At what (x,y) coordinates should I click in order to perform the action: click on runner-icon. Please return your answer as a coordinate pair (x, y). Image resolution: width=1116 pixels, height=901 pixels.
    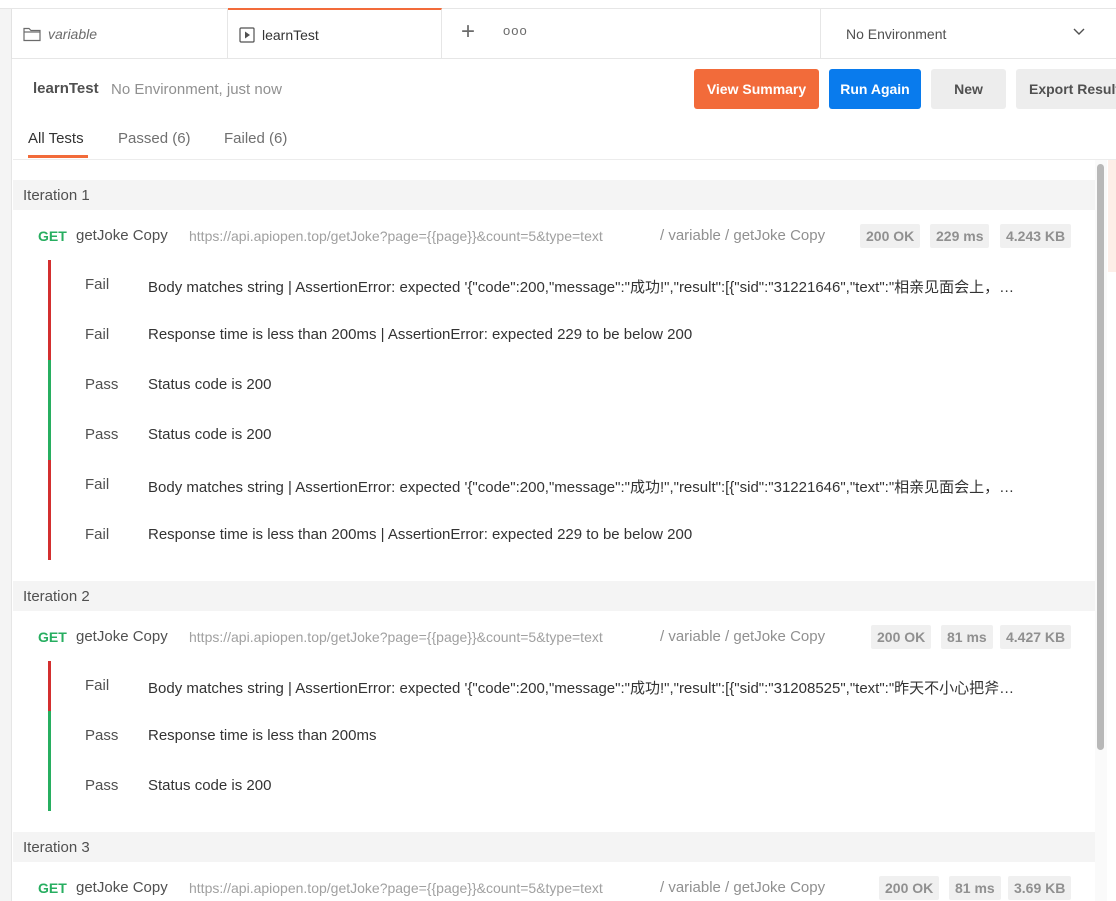
    Looking at the image, I should click on (247, 34).